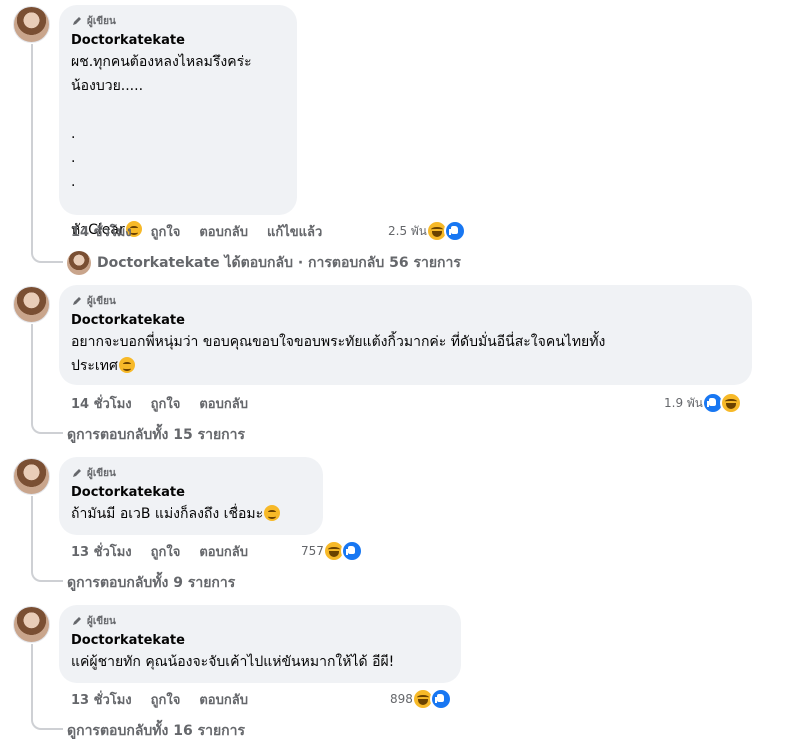 Image resolution: width=800 pixels, height=742 pixels. I want to click on comment-actions: 14 ชั่วโมง ถูกใจ ตอบกลับ แก้ไขแล้ว, so click(206, 231).